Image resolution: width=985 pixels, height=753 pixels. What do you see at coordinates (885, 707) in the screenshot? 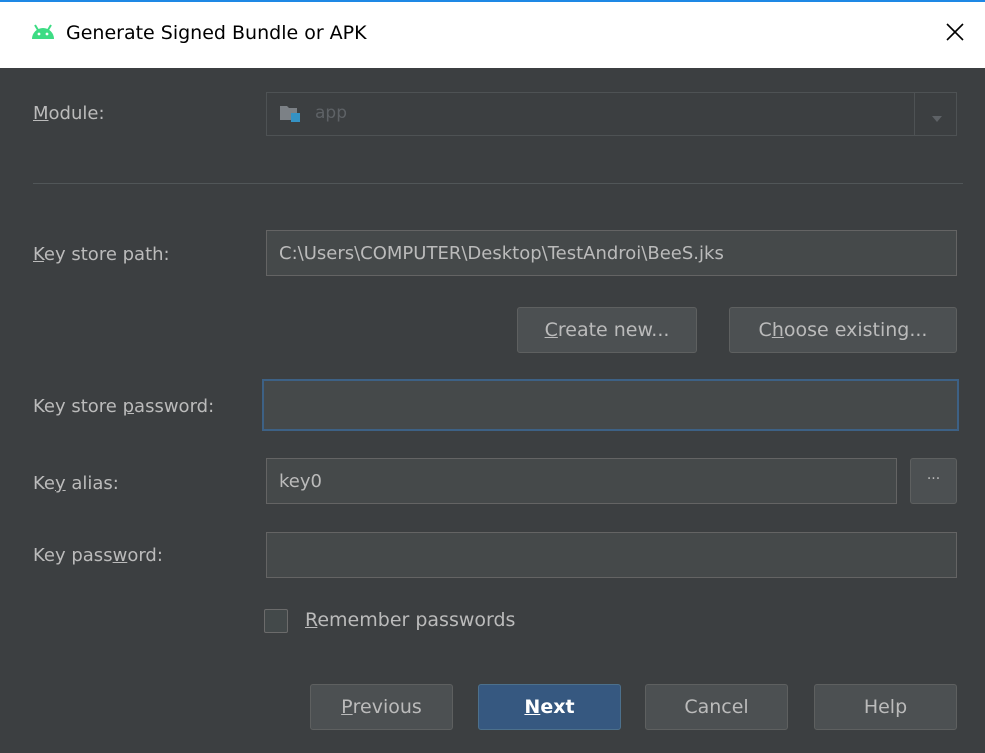
I see `help-button: Help` at bounding box center [885, 707].